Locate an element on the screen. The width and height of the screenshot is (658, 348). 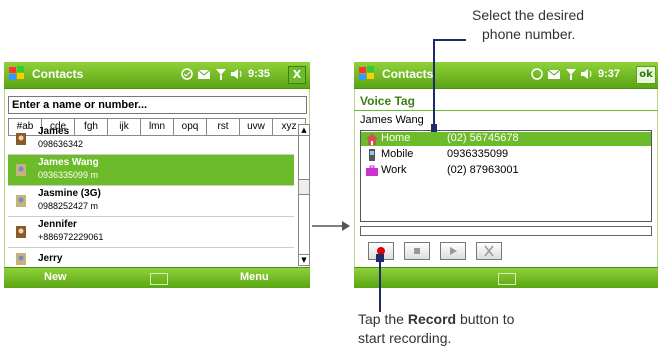
stop-button is located at coordinates (417, 251).